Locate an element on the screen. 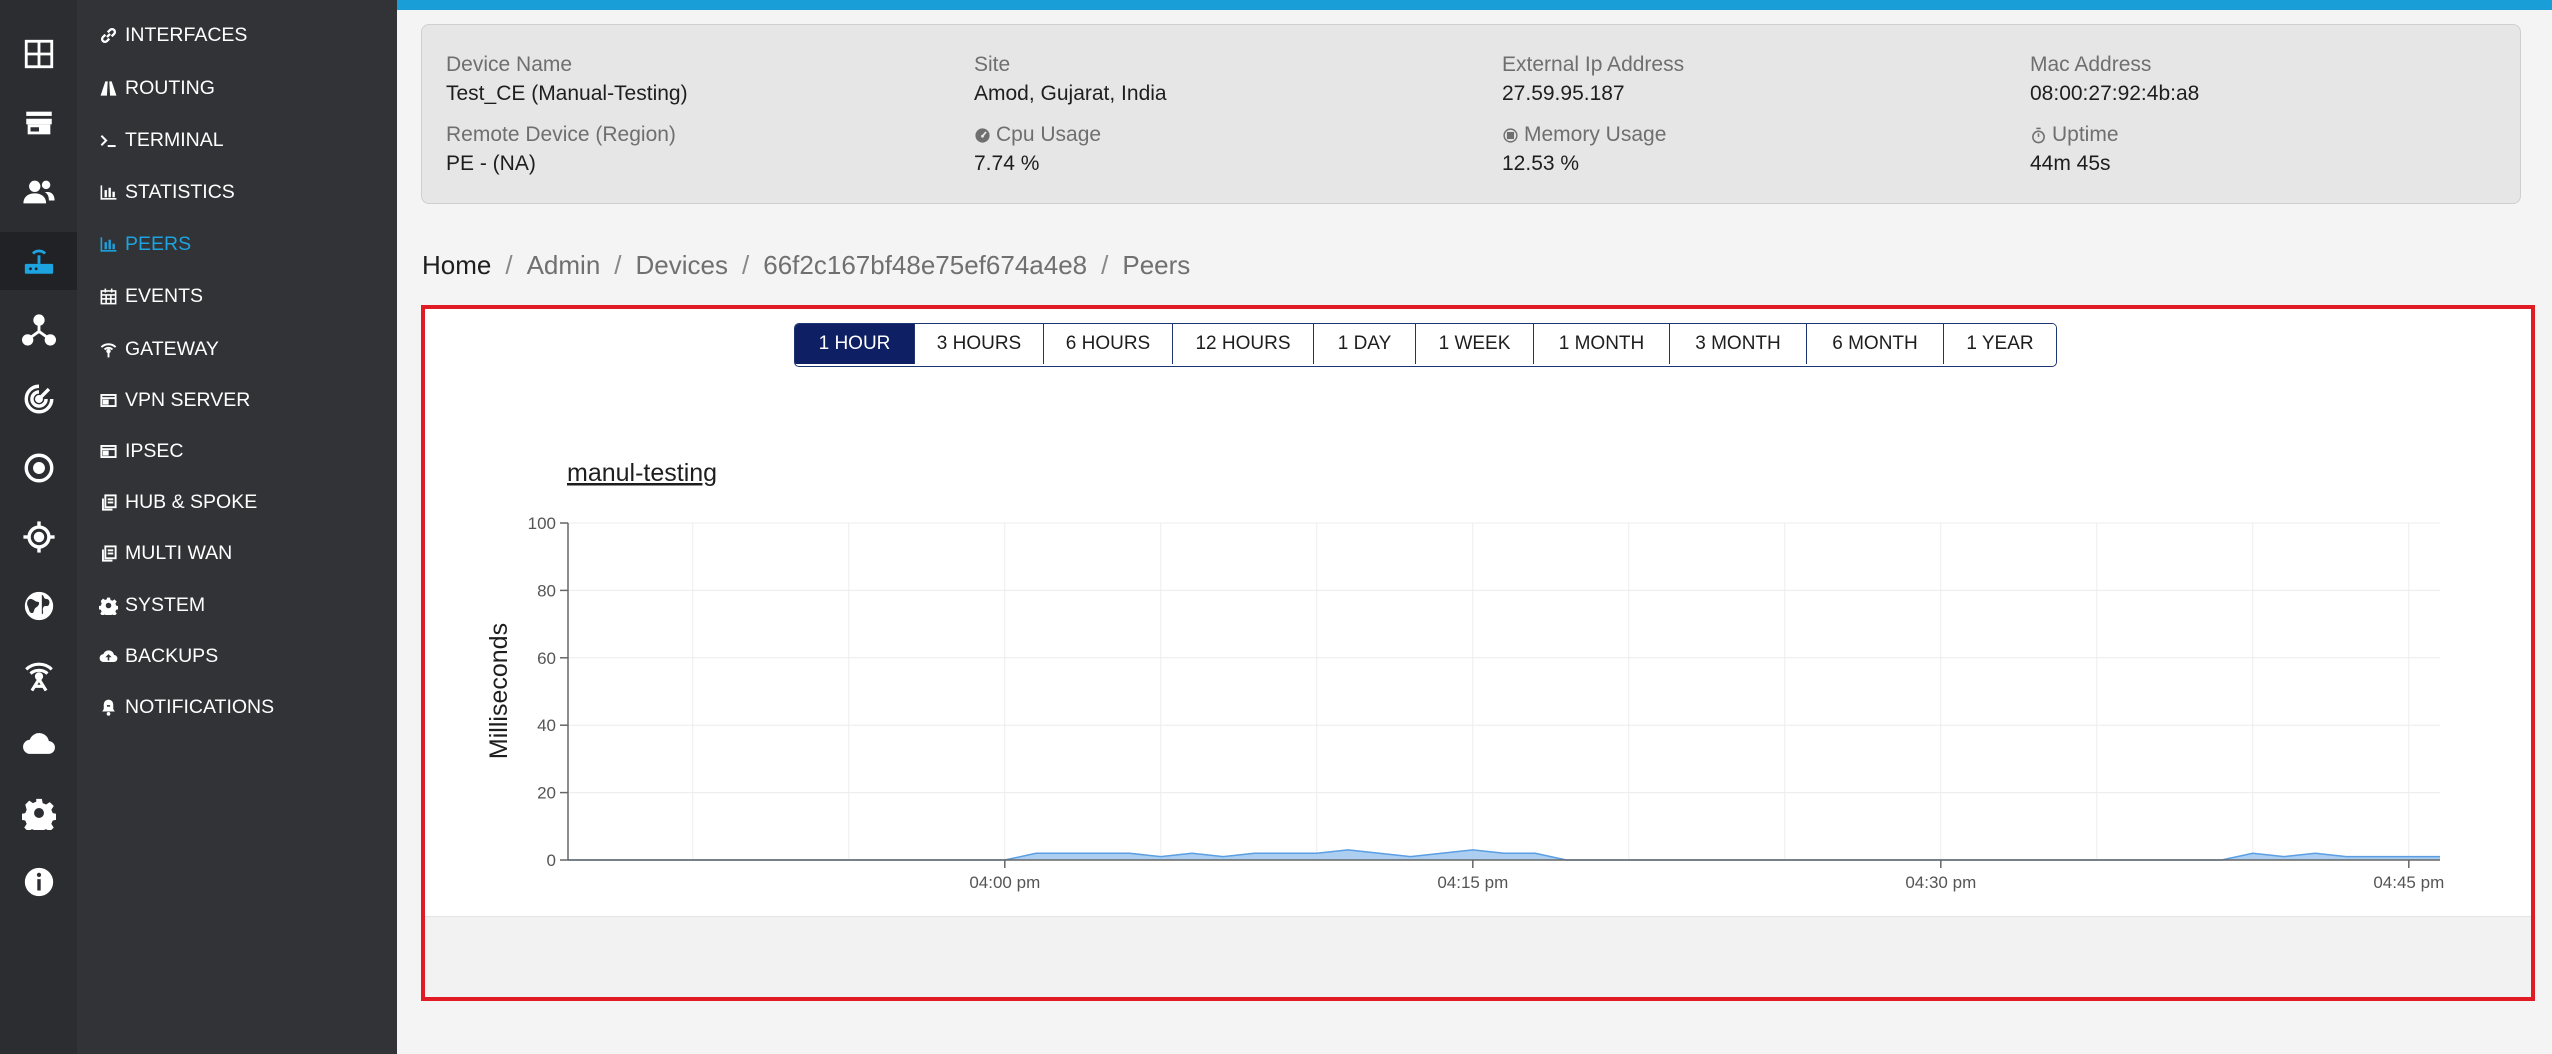 The image size is (2552, 1054). road-icon is located at coordinates (108, 88).